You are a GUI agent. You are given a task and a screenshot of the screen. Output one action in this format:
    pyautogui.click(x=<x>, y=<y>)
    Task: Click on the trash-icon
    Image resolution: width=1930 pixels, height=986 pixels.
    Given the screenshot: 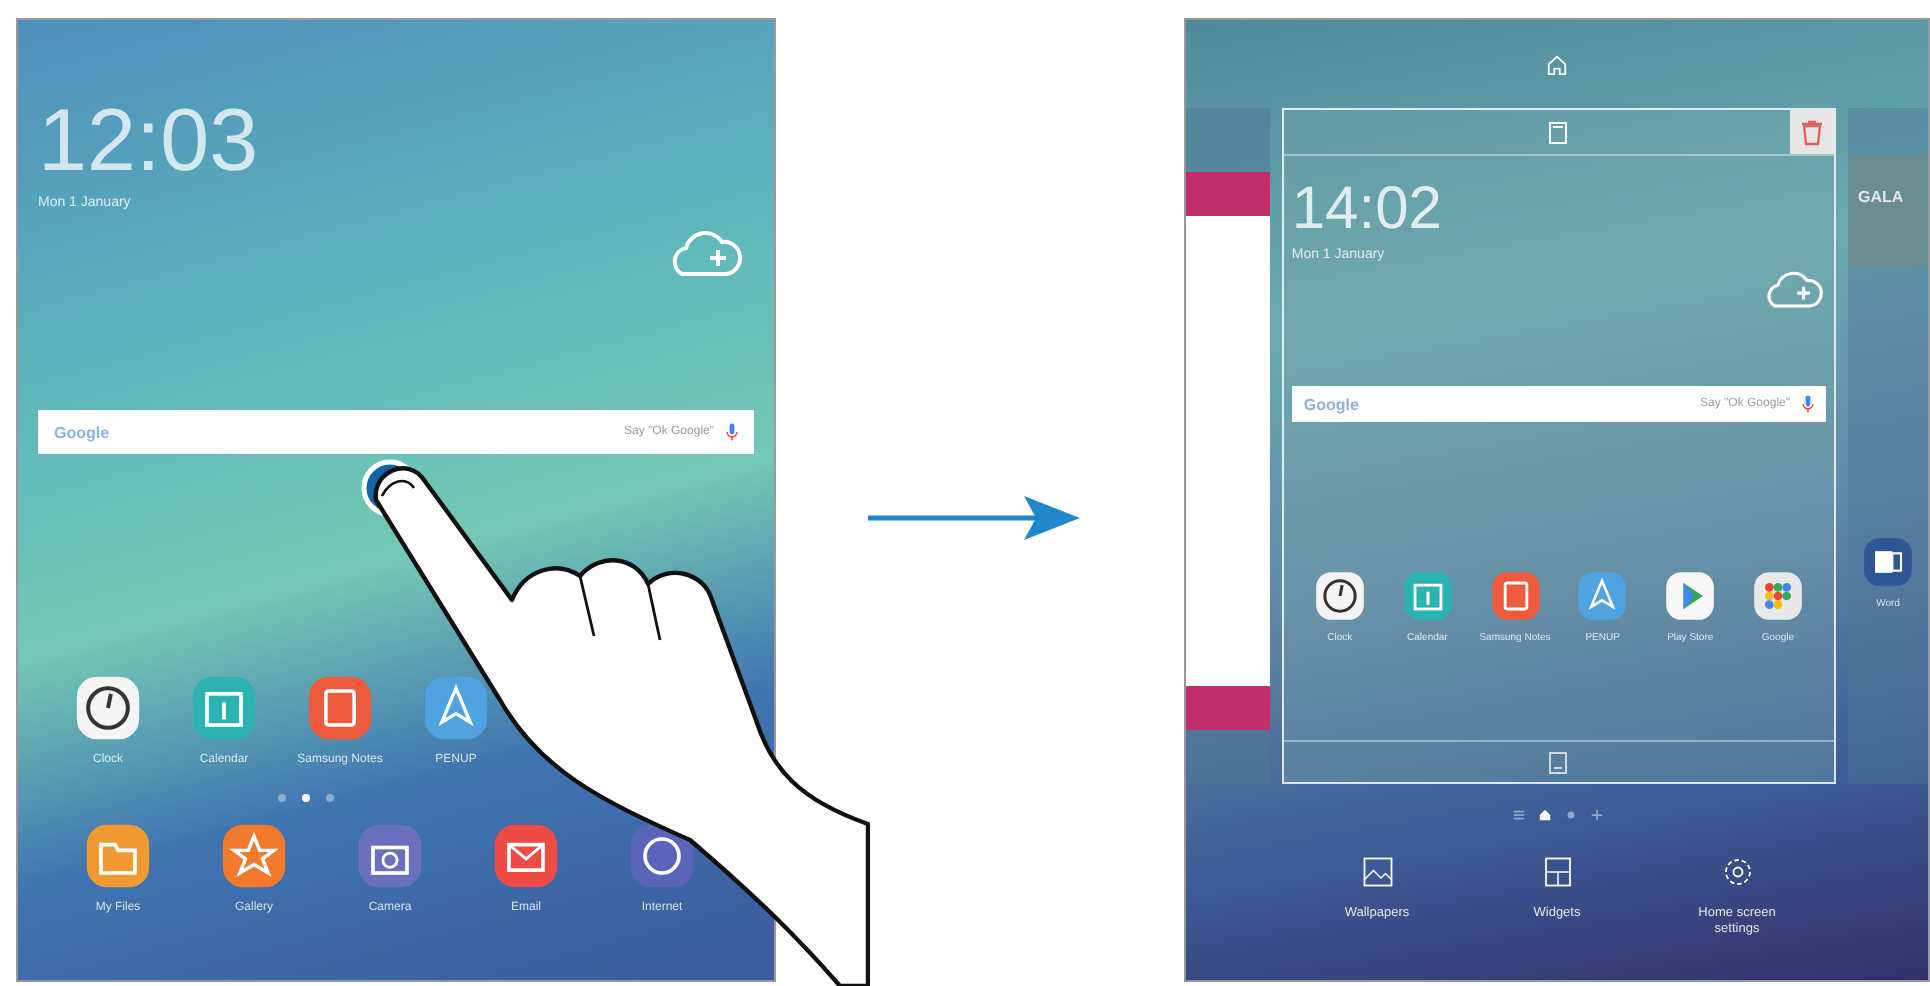 What is the action you would take?
    pyautogui.click(x=1812, y=132)
    